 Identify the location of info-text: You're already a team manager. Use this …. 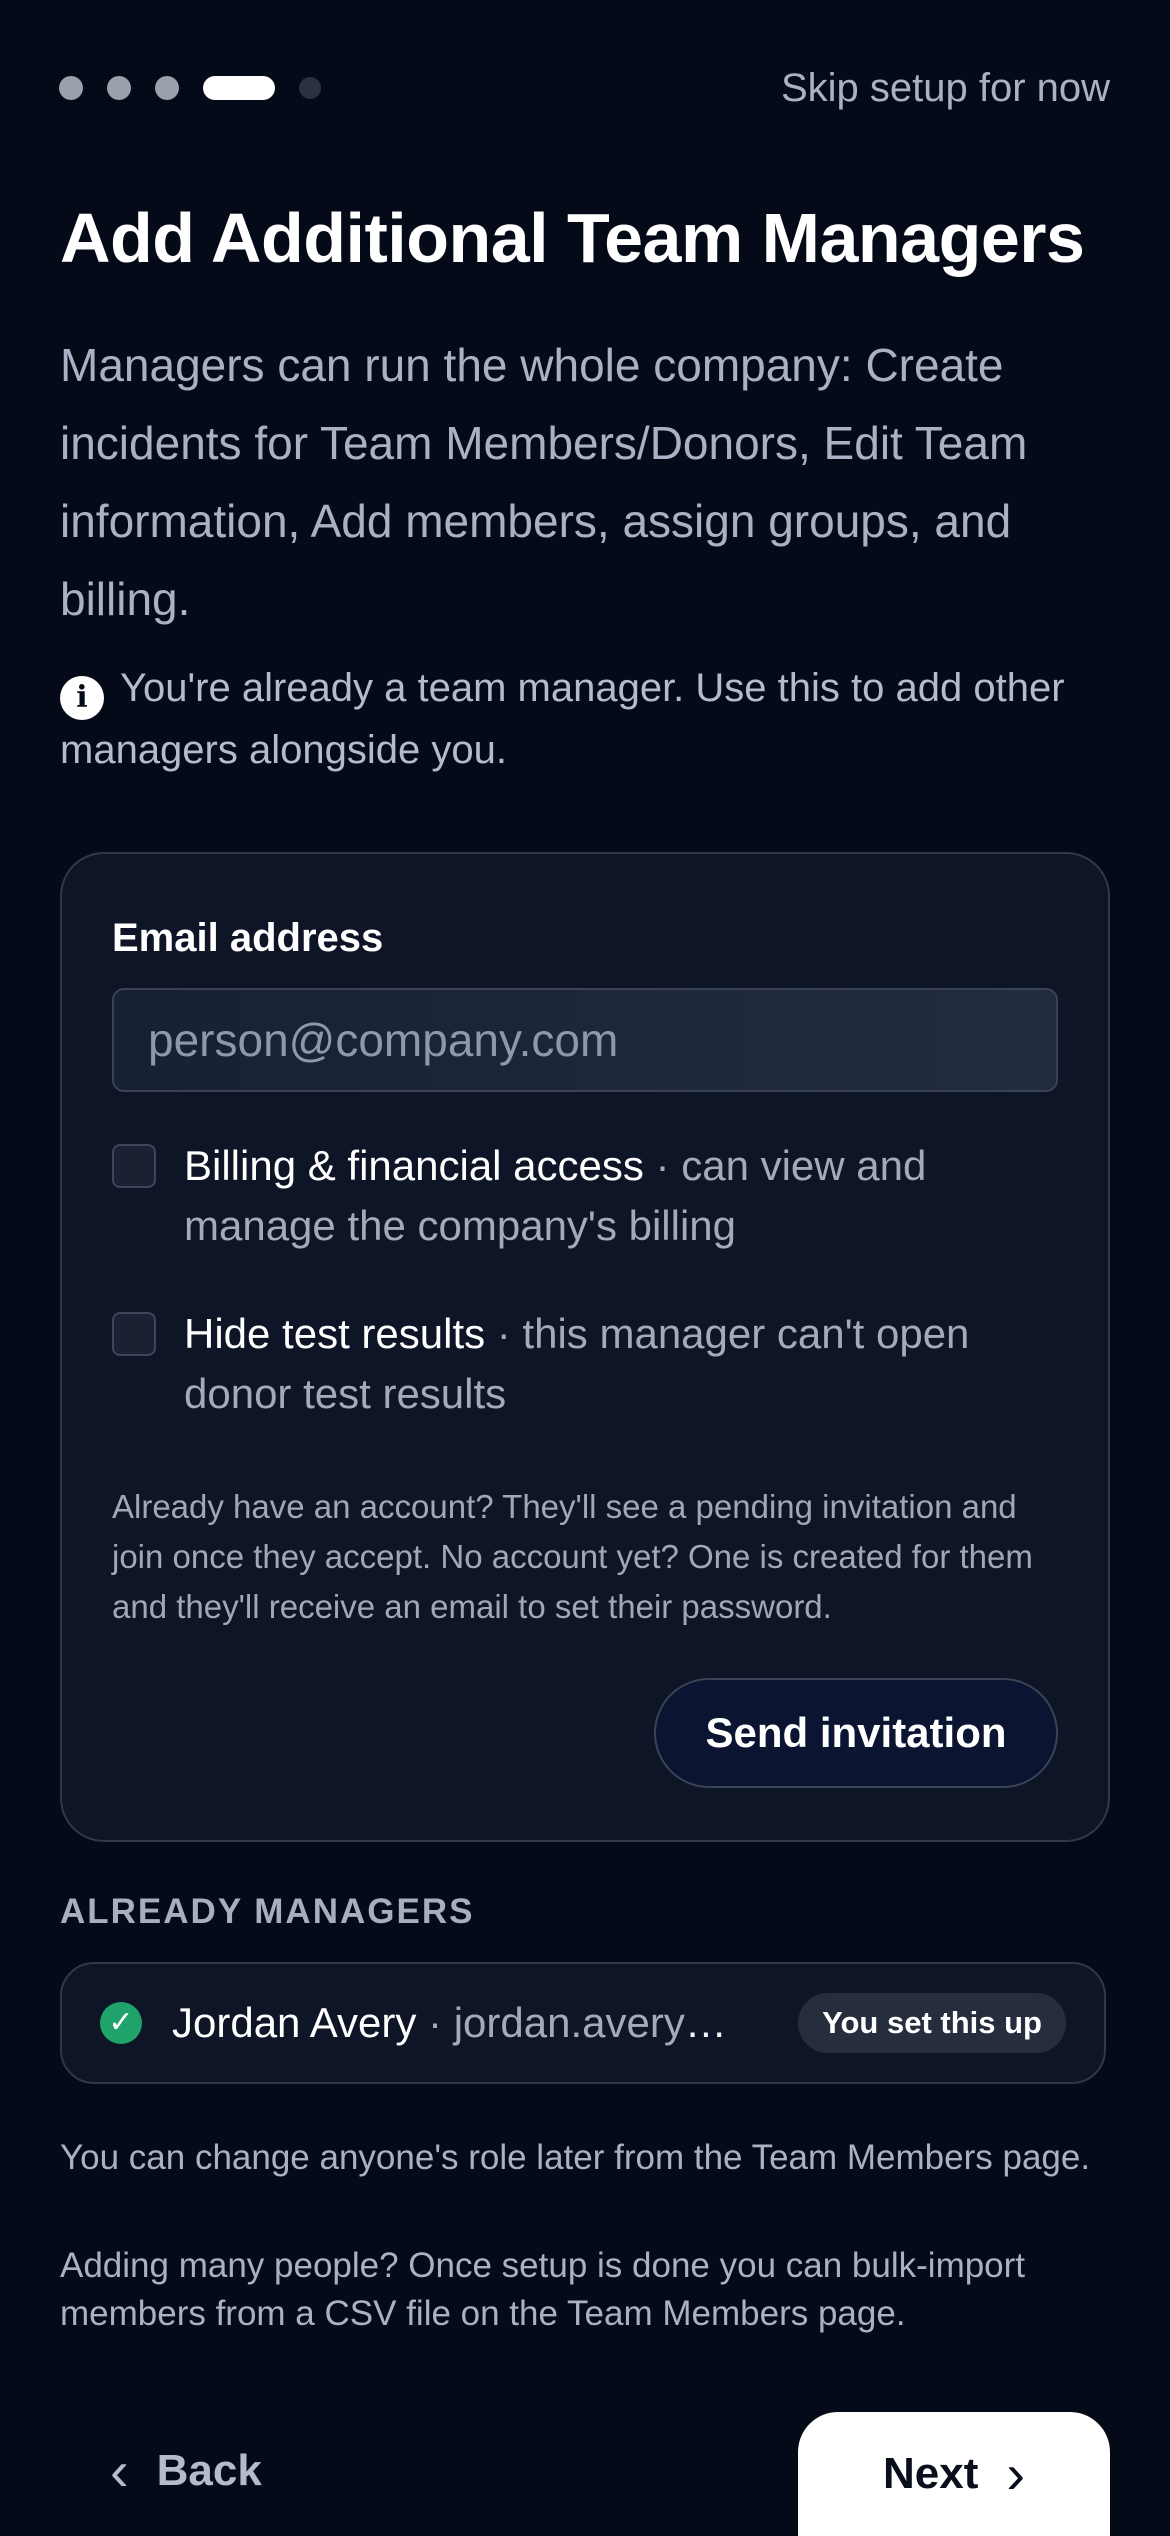
(562, 719).